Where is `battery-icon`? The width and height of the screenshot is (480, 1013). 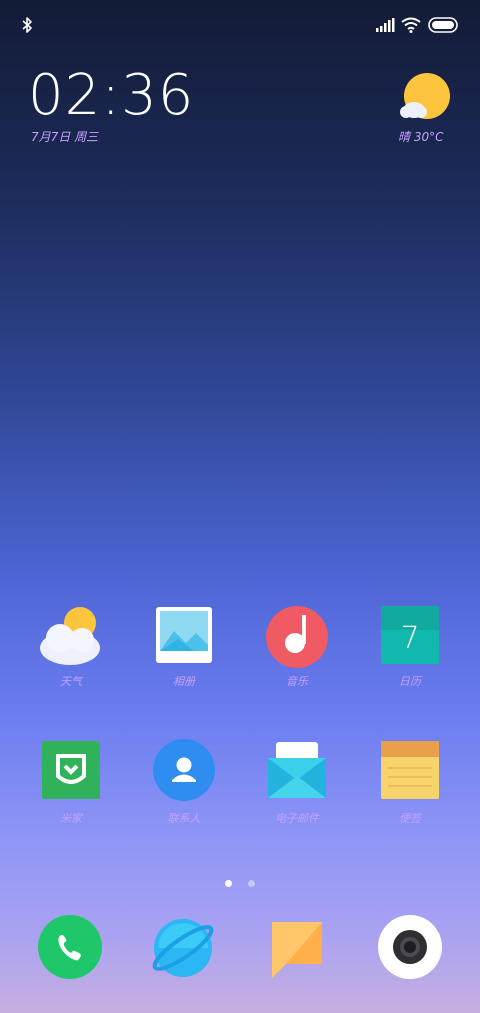
battery-icon is located at coordinates (443, 25).